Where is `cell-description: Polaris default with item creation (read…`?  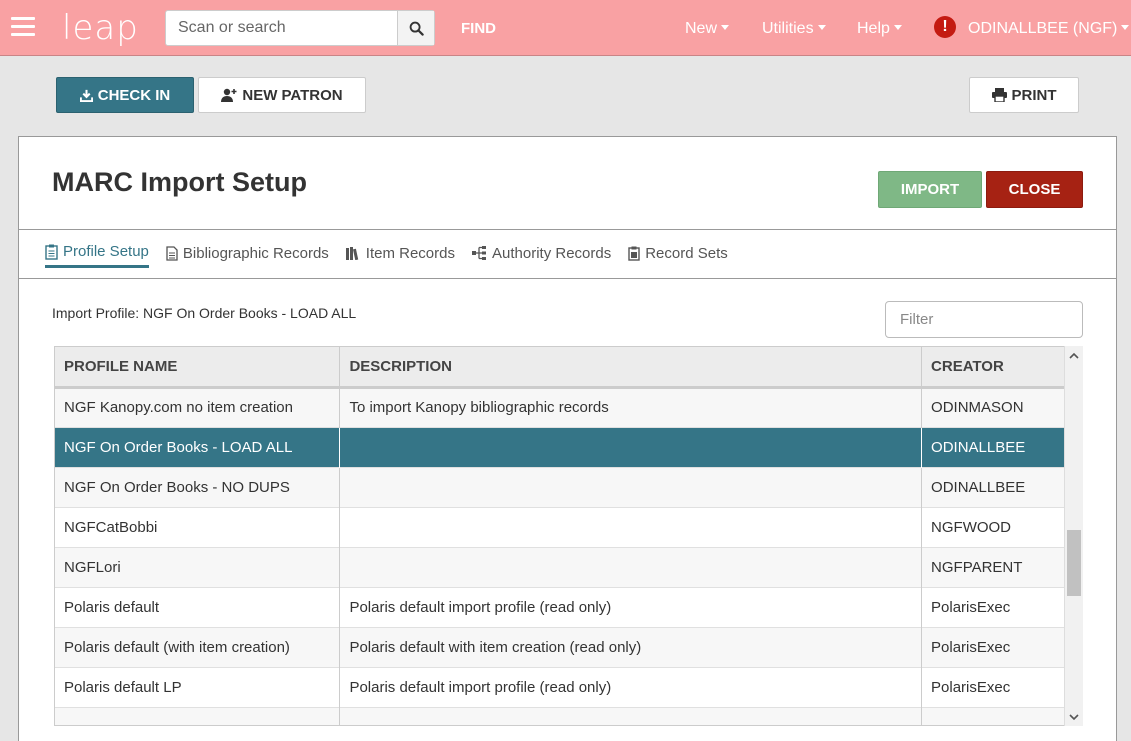
cell-description: Polaris default with item creation (read… is located at coordinates (631, 646).